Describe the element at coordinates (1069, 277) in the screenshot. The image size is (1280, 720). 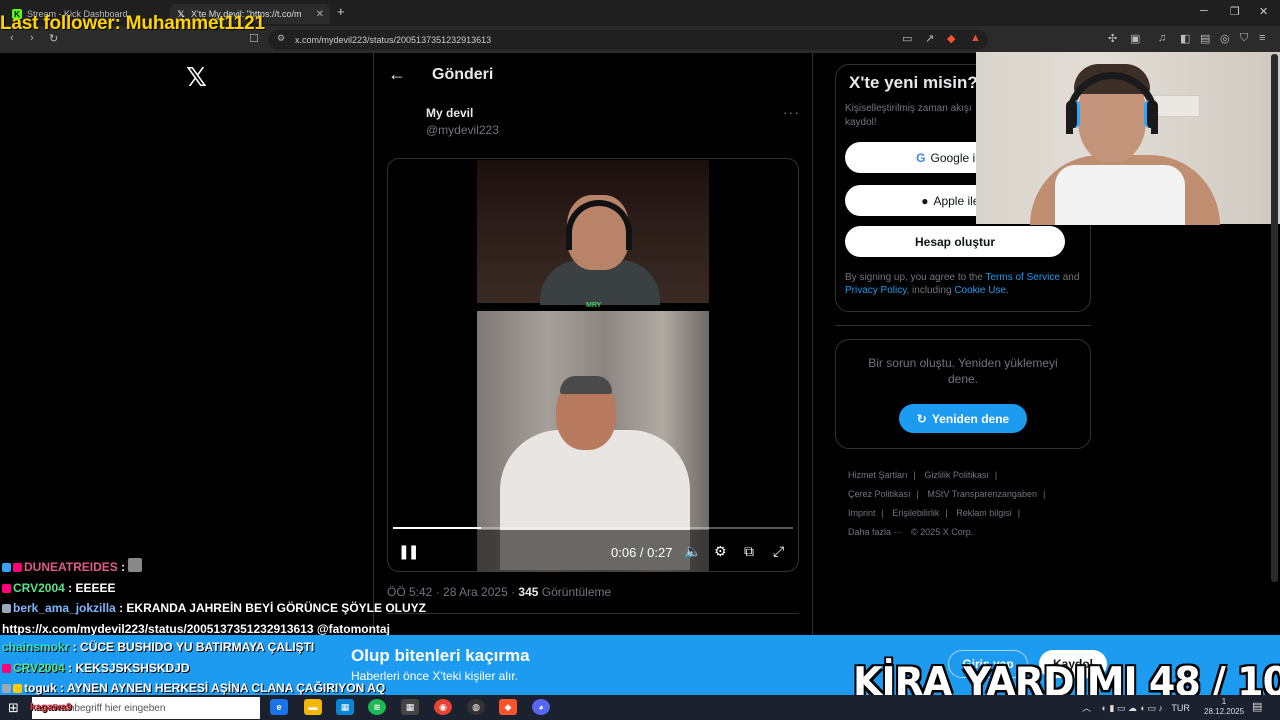
I see `terms-text: and` at that location.